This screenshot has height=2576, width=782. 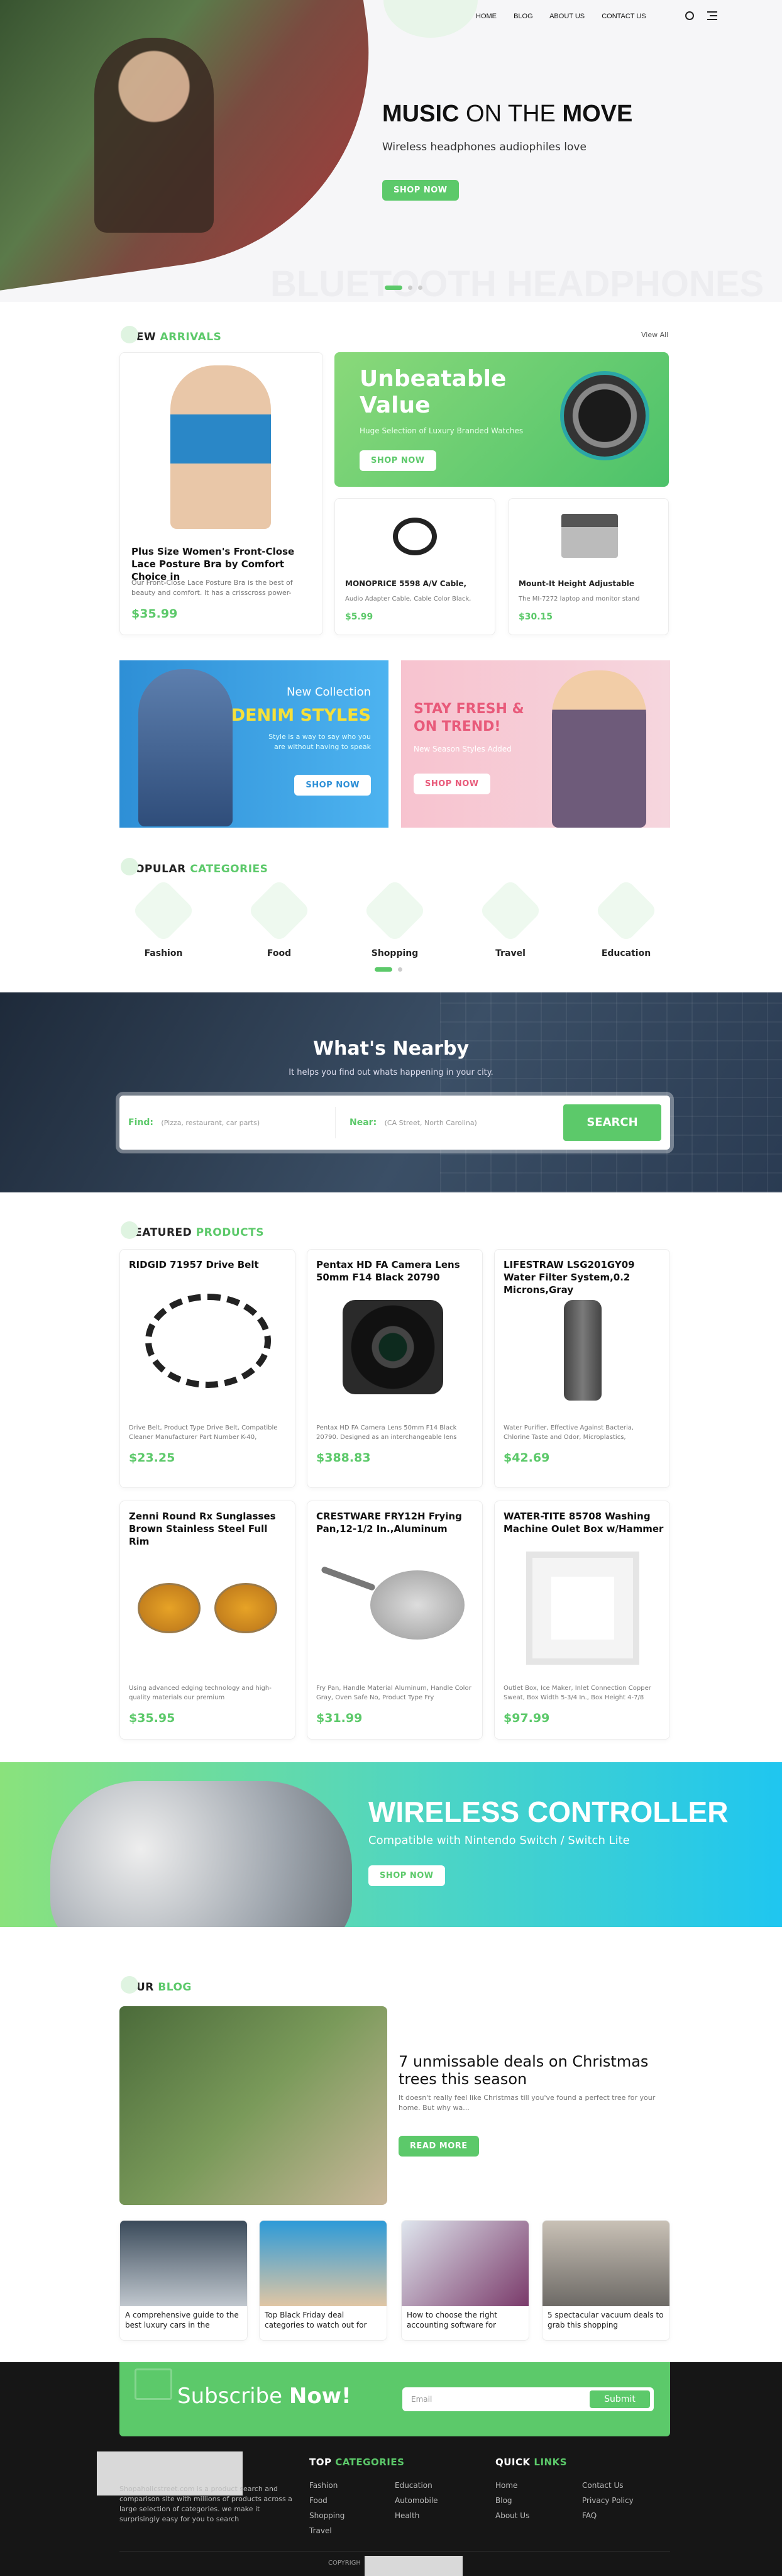 What do you see at coordinates (359, 617) in the screenshot?
I see `product-price: $5.99` at bounding box center [359, 617].